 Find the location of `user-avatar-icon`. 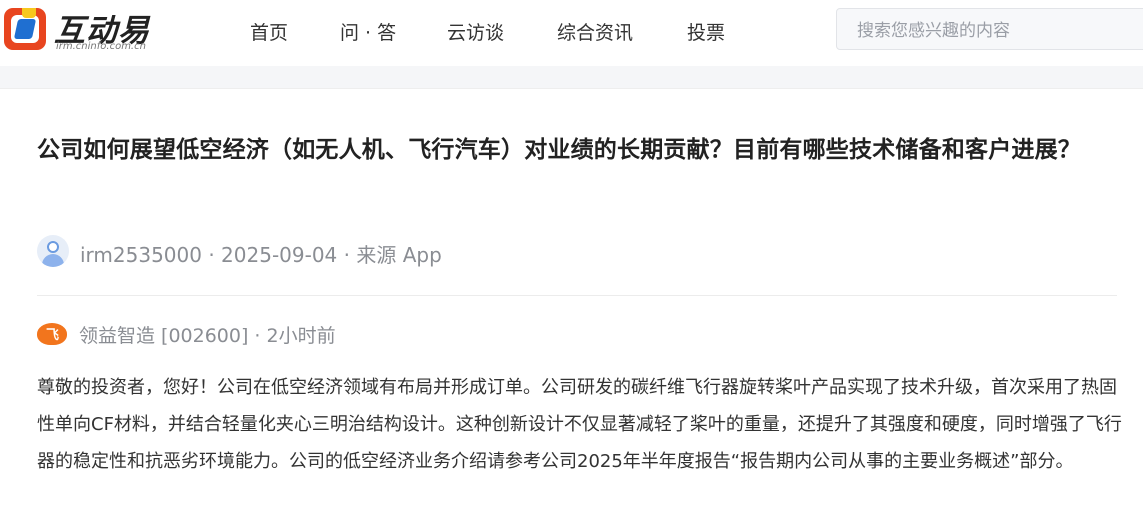

user-avatar-icon is located at coordinates (53, 251).